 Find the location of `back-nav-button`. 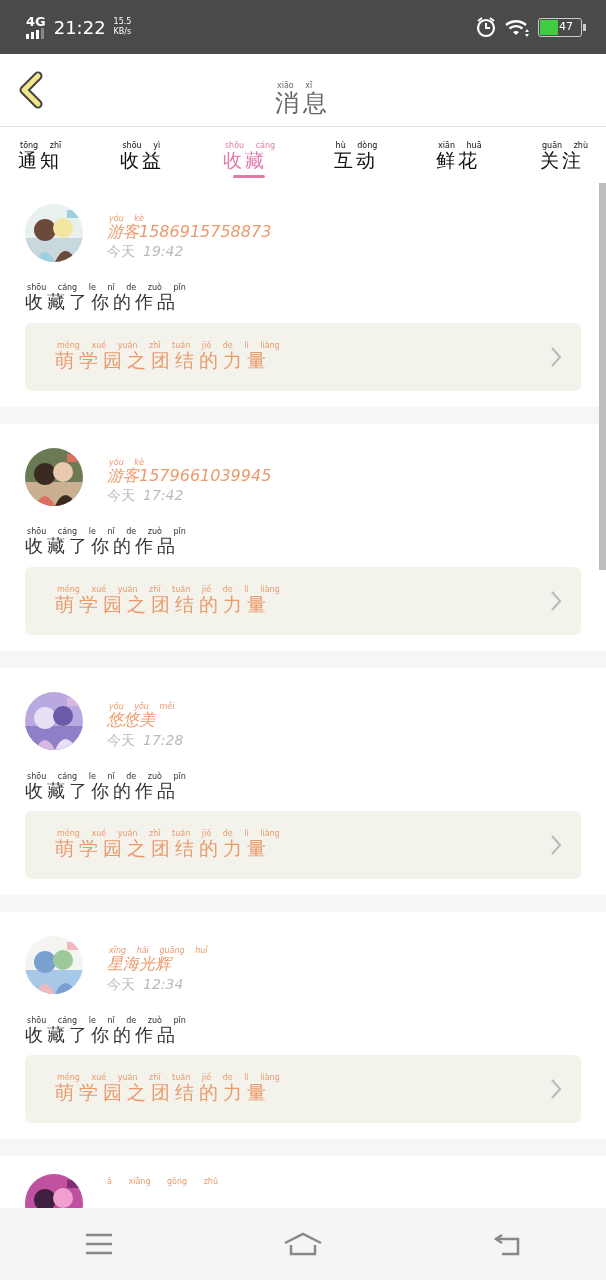

back-nav-button is located at coordinates (506, 1244).